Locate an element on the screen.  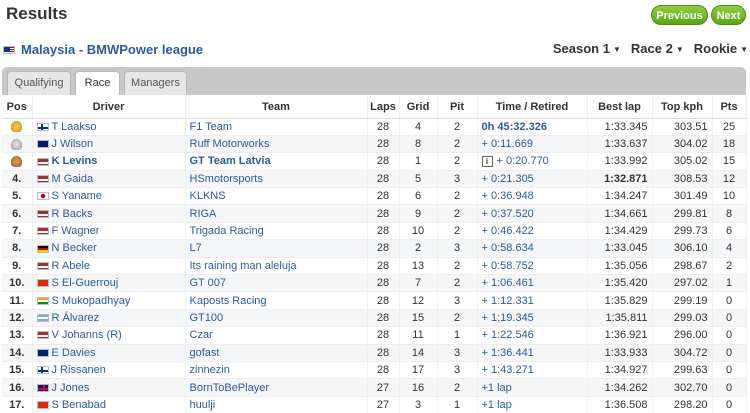
driver-cell: S El-Guerrouj is located at coordinates (109, 283).